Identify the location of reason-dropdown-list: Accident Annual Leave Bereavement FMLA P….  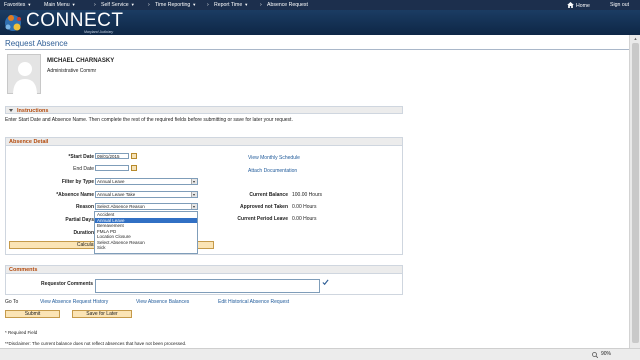
(146, 232).